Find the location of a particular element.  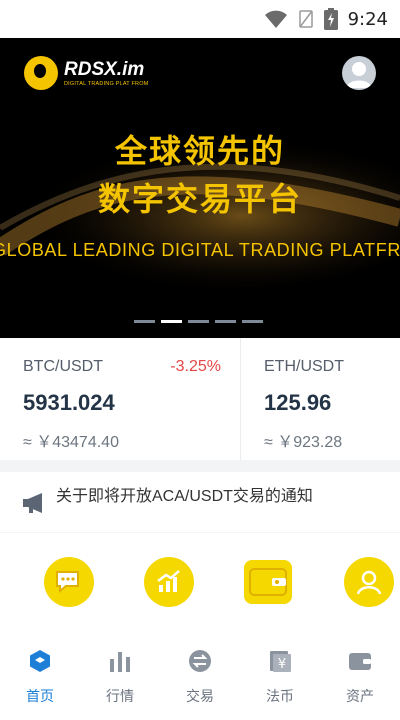

tab-label: 行情 is located at coordinates (120, 696).